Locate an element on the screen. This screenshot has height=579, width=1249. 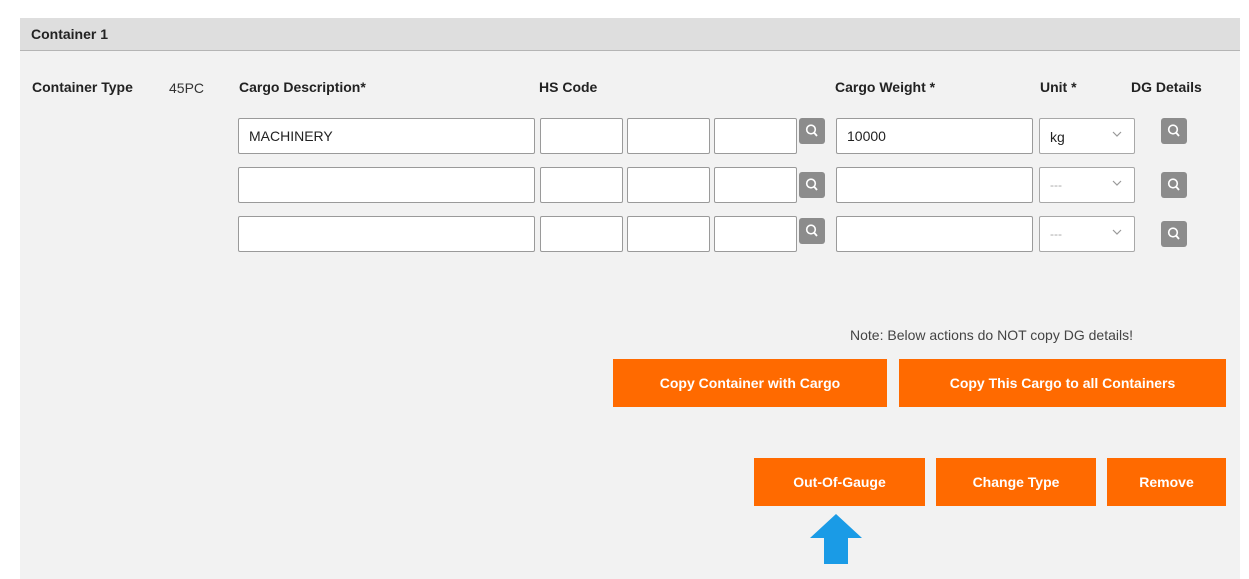
remove-button: Remove is located at coordinates (1166, 482).